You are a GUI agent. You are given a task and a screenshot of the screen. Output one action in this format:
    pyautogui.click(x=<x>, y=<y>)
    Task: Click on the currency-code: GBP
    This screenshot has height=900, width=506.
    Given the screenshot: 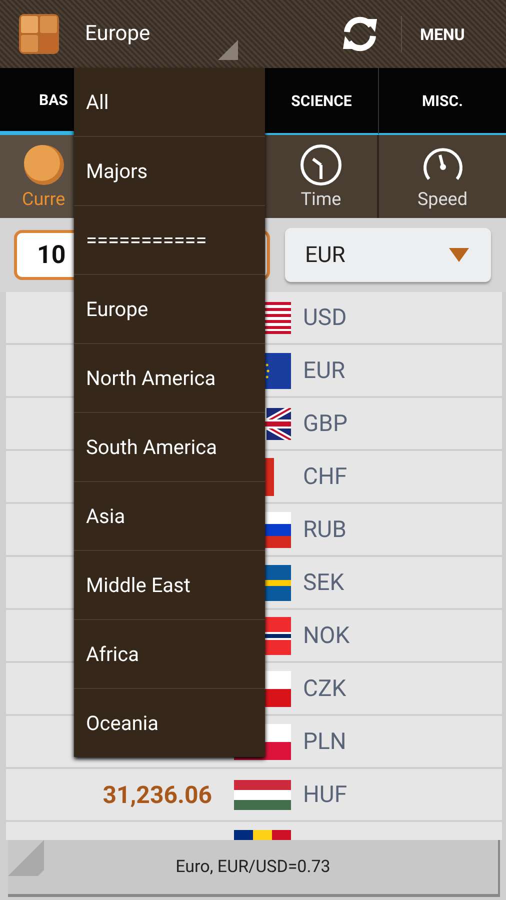 What is the action you would take?
    pyautogui.click(x=325, y=423)
    